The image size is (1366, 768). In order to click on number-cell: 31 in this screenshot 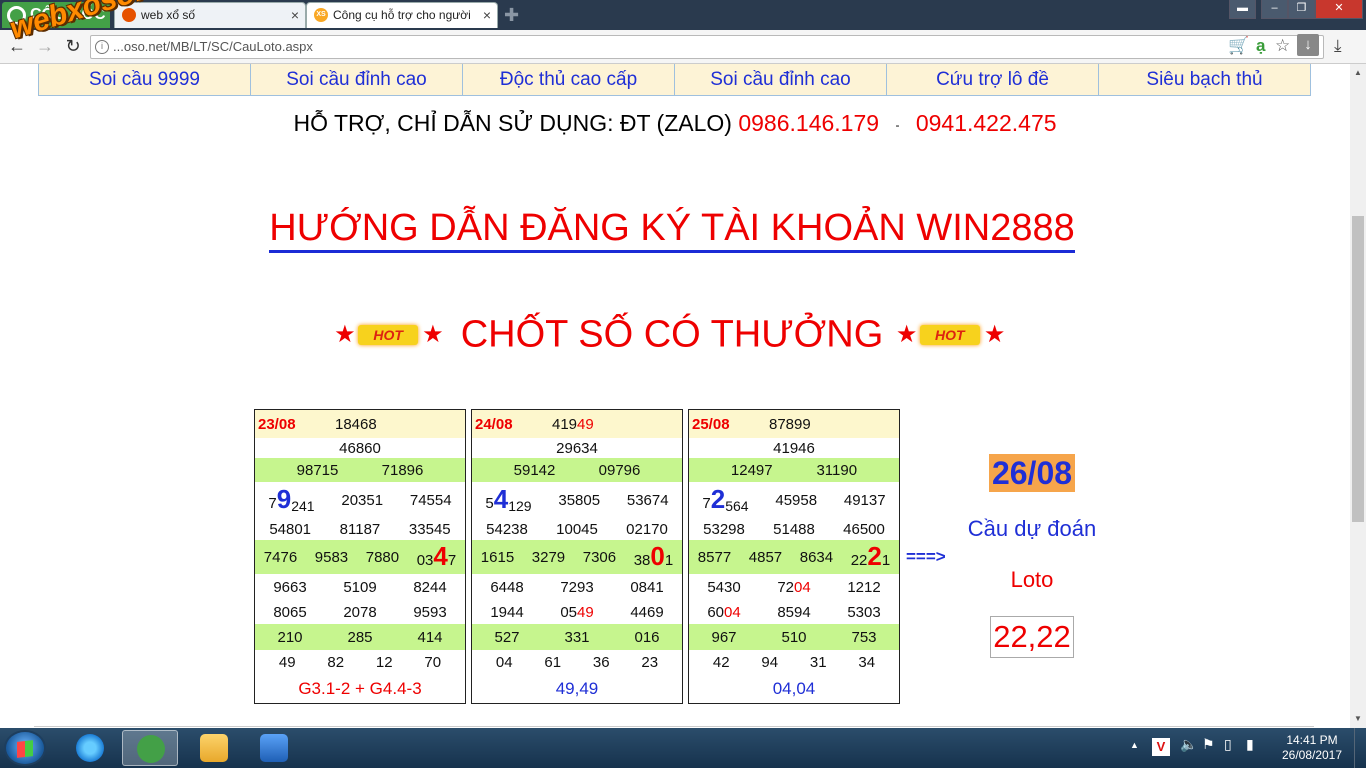, I will do `click(818, 662)`.